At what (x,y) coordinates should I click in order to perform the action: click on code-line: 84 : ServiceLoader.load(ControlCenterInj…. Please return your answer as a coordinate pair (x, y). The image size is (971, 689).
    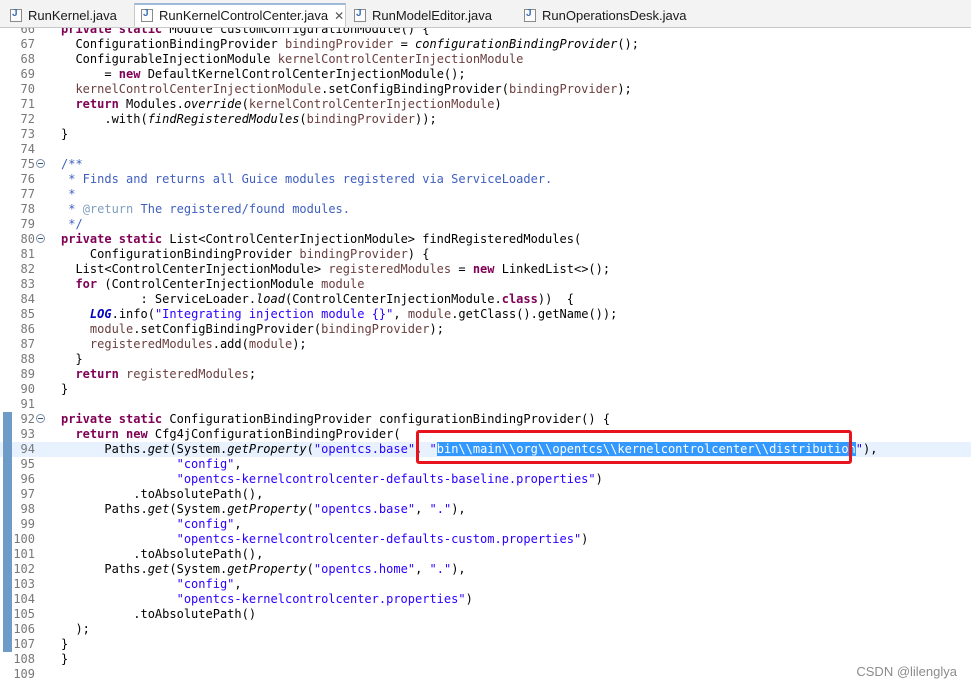
    Looking at the image, I should click on (485, 299).